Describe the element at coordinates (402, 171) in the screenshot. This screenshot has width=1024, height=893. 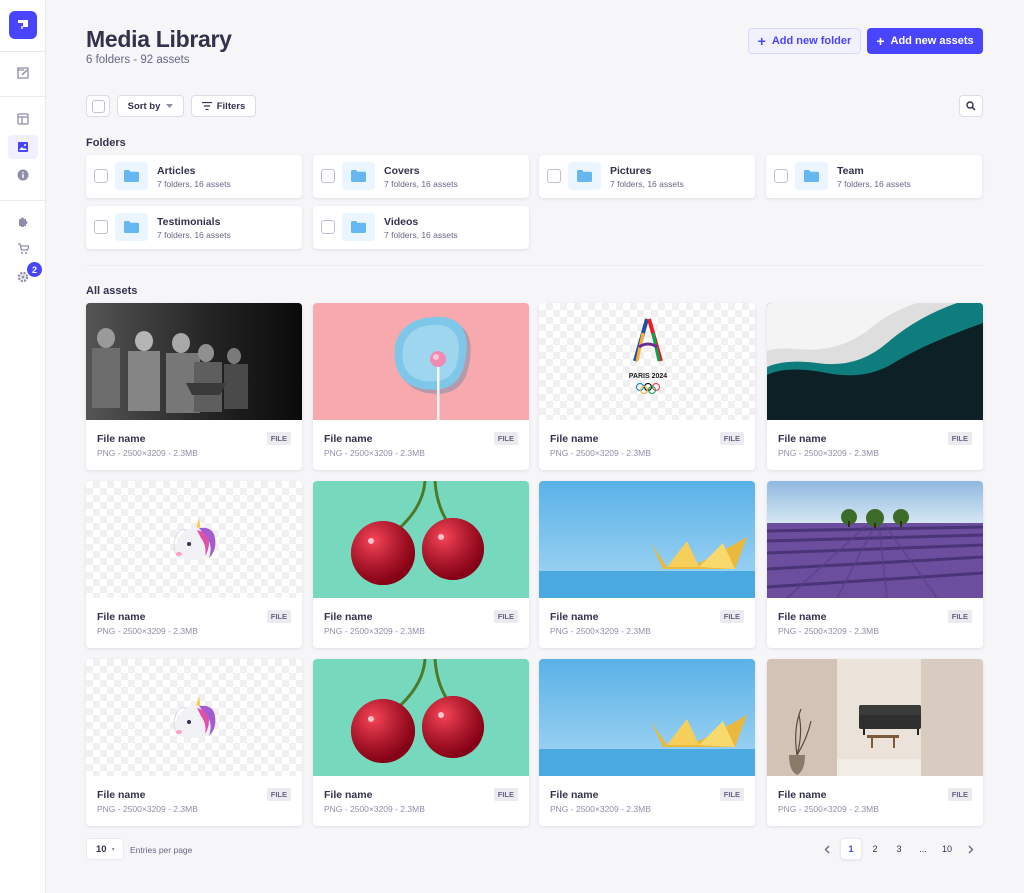
I see `folder-name: Covers` at that location.